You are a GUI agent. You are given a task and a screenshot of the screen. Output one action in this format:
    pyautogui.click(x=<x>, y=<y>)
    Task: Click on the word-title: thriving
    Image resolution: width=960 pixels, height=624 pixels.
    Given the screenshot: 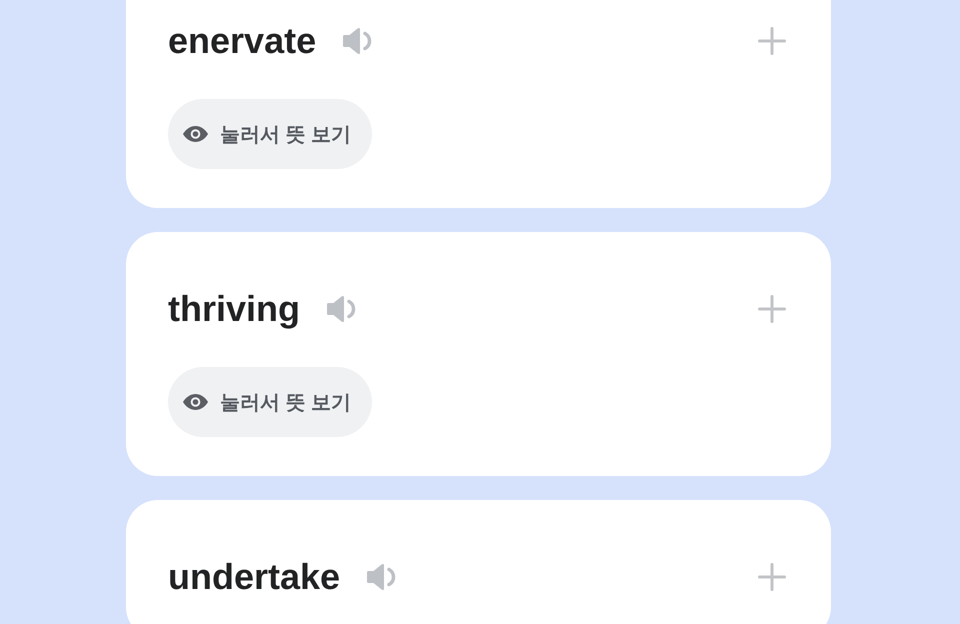 What is the action you would take?
    pyautogui.click(x=234, y=309)
    